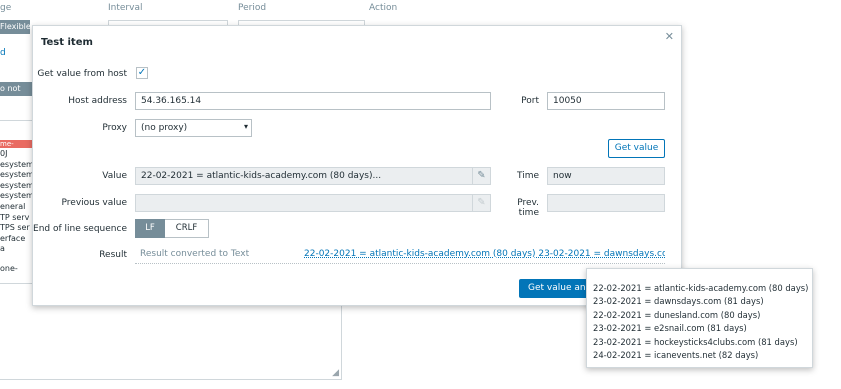 The image size is (841, 389). What do you see at coordinates (313, 101) in the screenshot?
I see `host-address-input: 54.36.165.14` at bounding box center [313, 101].